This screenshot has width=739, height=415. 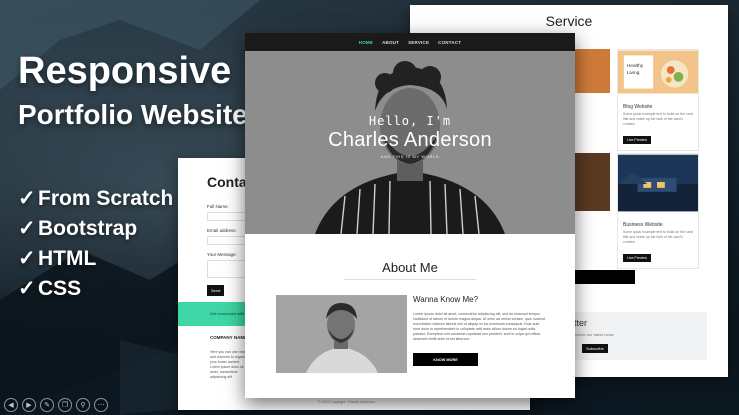 I want to click on feature-item: ✓ CSS, so click(x=95, y=289).